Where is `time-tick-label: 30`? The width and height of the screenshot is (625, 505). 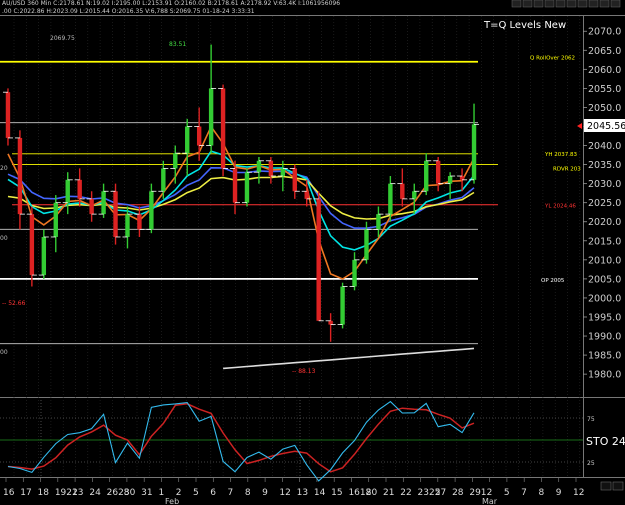 time-tick-label: 30 is located at coordinates (130, 493).